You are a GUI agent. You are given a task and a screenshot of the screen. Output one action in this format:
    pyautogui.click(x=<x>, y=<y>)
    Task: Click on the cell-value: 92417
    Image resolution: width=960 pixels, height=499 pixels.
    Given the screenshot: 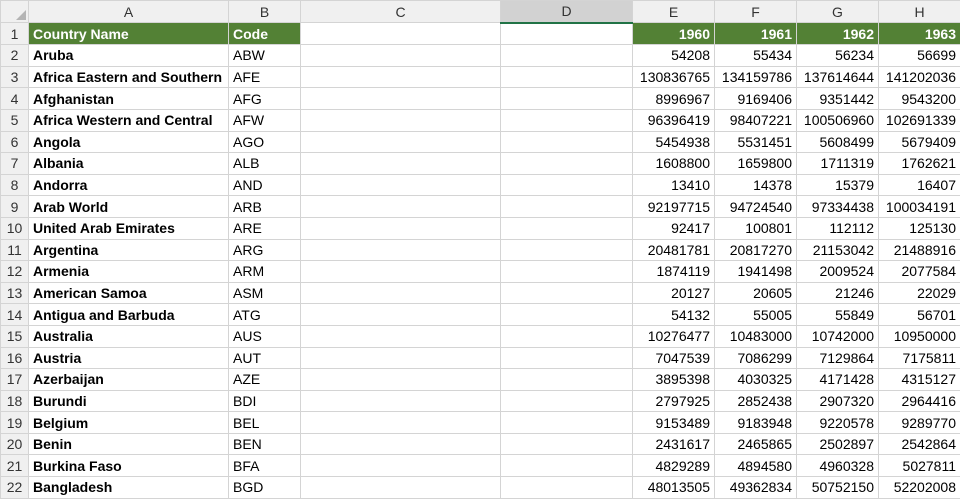 What is the action you would take?
    pyautogui.click(x=674, y=228)
    